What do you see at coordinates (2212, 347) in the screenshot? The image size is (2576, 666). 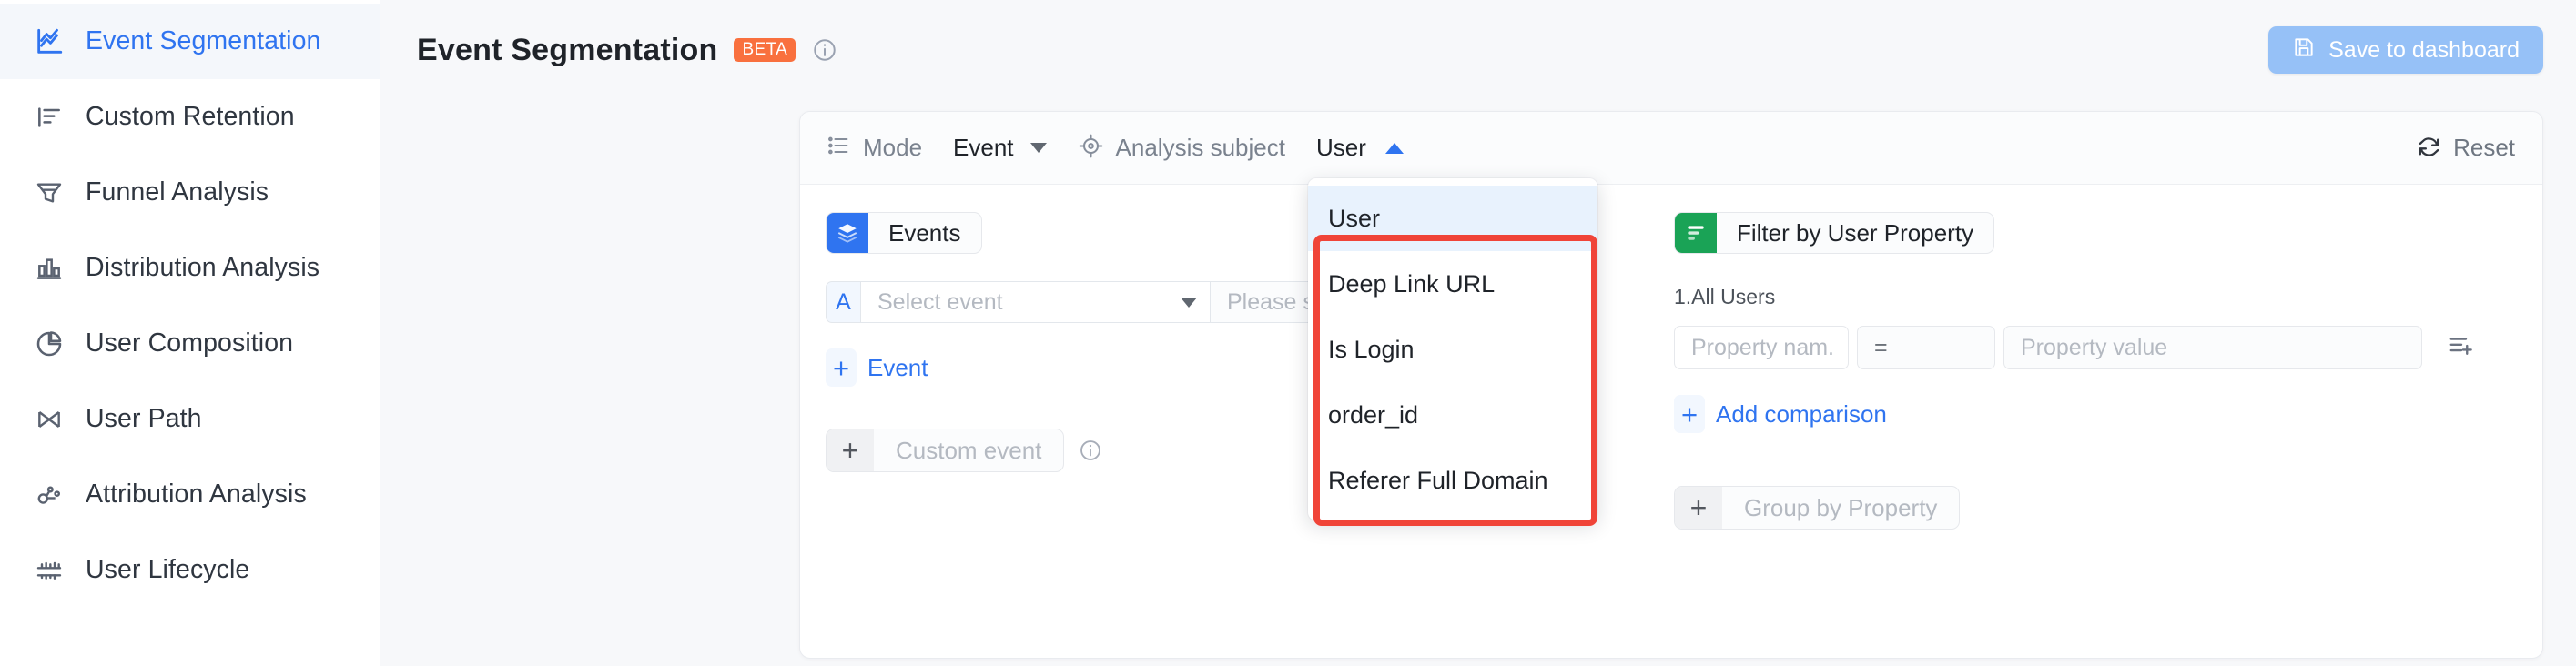 I see `property-value-input: Property value` at bounding box center [2212, 347].